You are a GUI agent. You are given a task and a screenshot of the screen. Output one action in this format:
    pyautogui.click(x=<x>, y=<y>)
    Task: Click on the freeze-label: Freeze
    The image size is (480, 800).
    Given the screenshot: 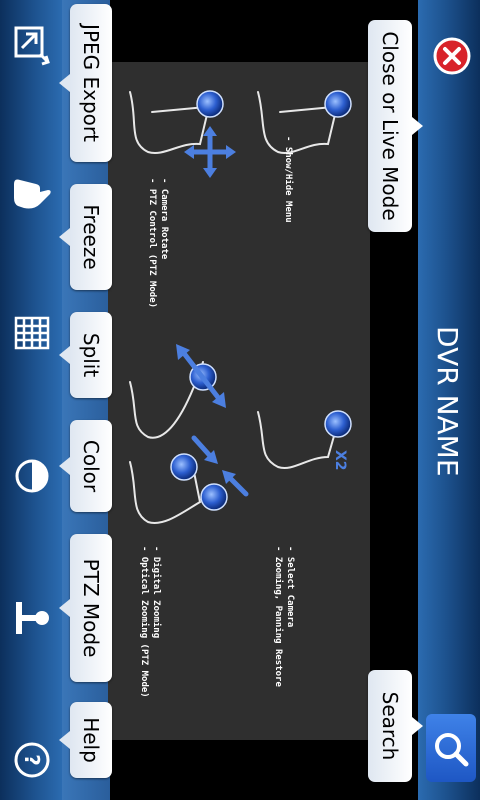 What is the action you would take?
    pyautogui.click(x=91, y=237)
    